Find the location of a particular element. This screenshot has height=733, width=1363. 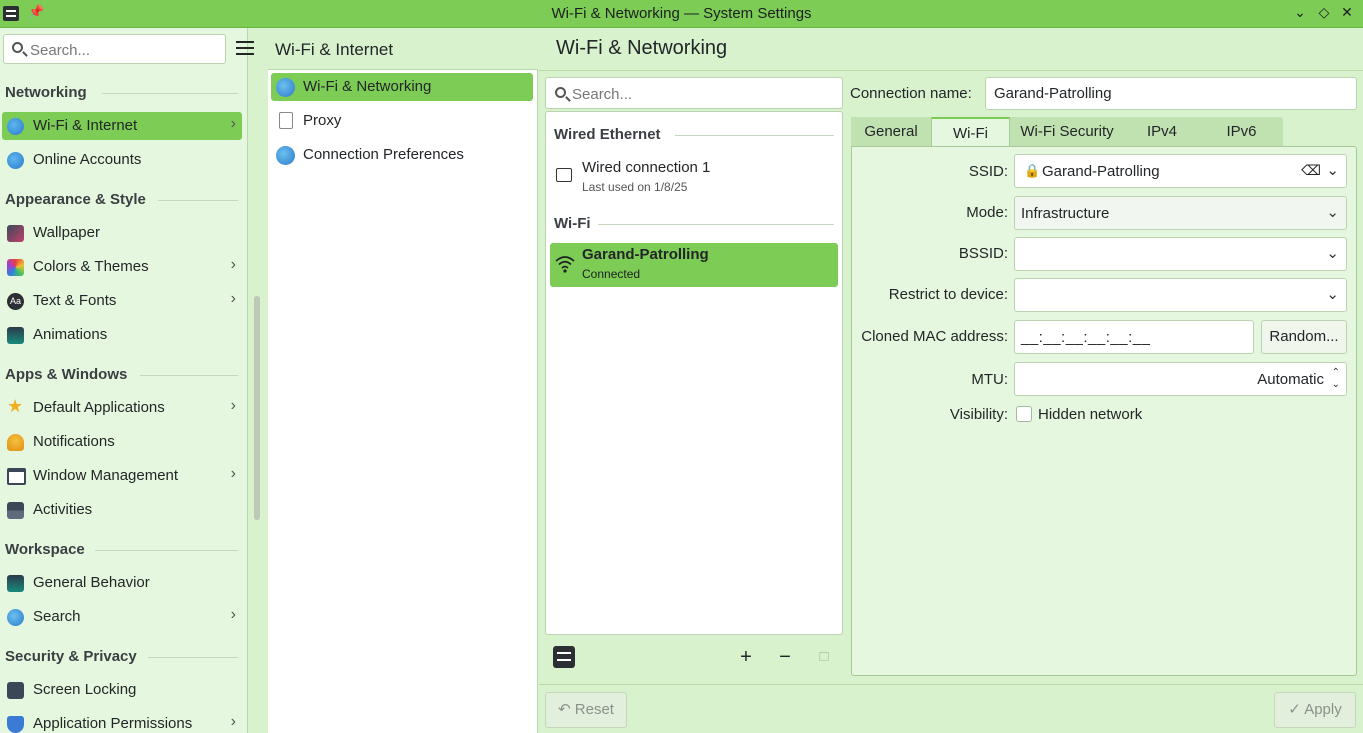

connection-search-input is located at coordinates (702, 94).